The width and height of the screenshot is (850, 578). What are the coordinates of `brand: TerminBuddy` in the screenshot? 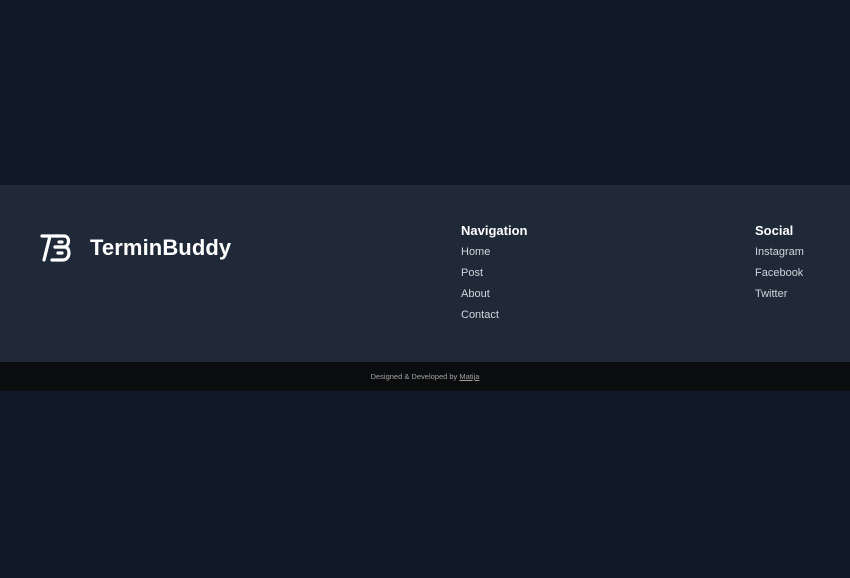 It's located at (135, 248).